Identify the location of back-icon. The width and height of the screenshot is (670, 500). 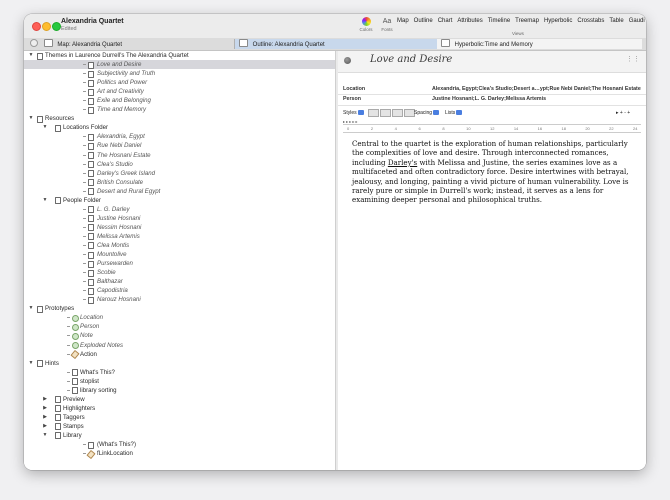
(34, 43).